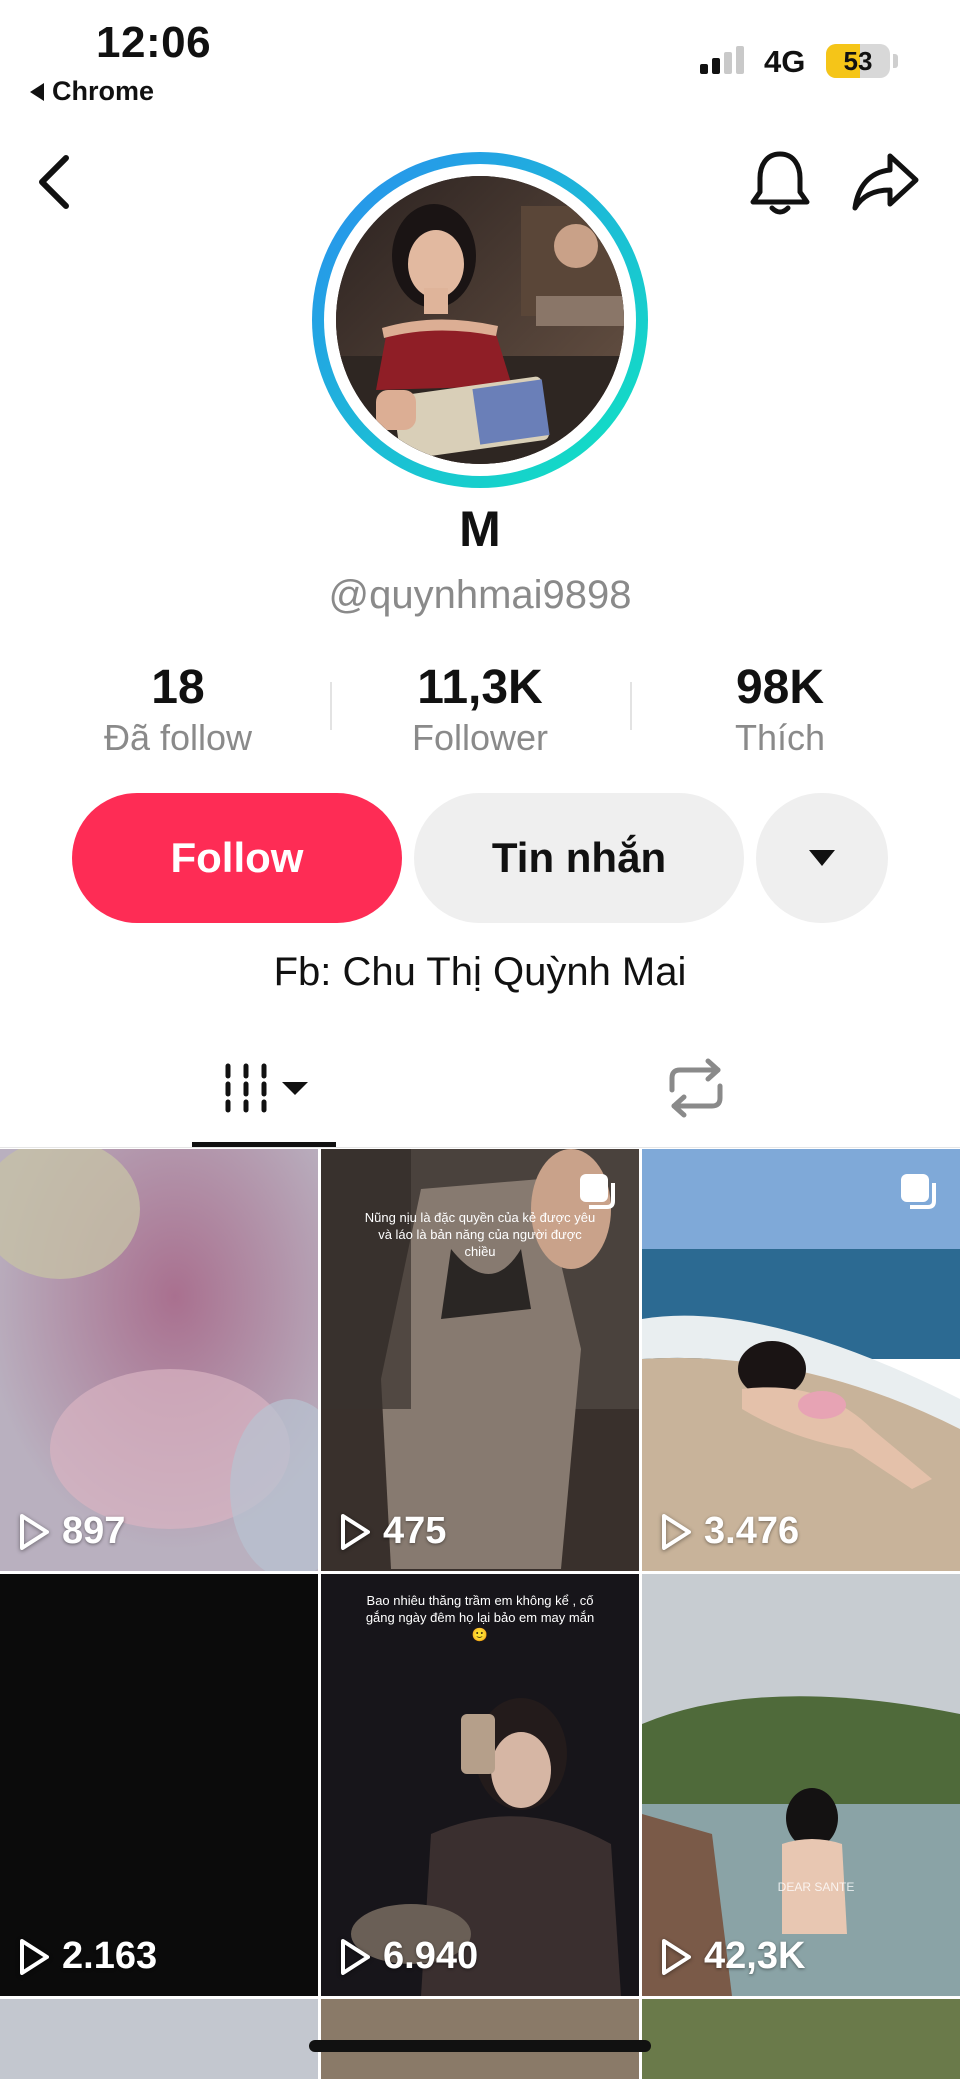 The image size is (960, 2079). Describe the element at coordinates (722, 60) in the screenshot. I see `cellular-signal-icon` at that location.